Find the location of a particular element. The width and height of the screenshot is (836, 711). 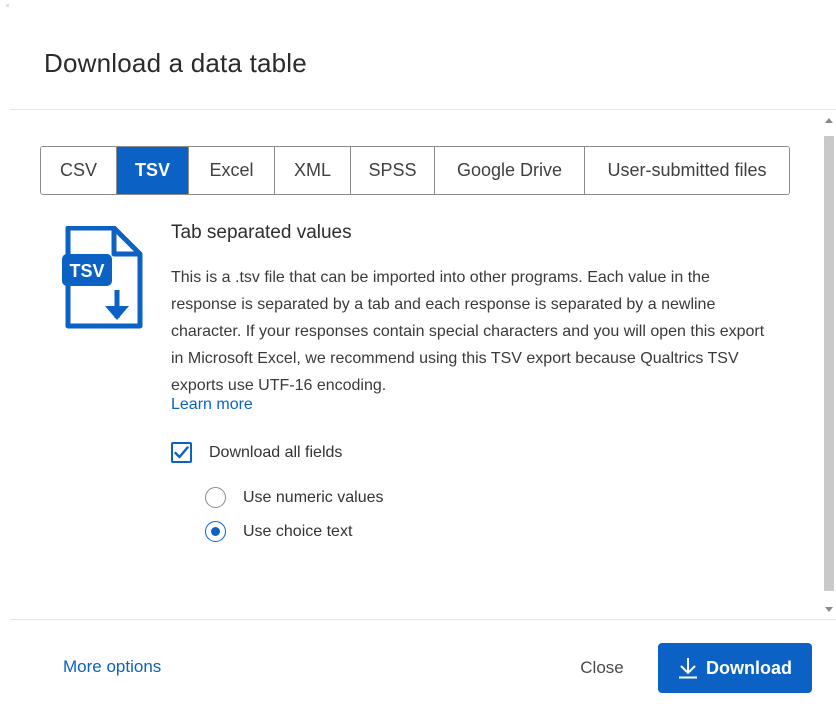

download-all-fields-option: Download all fields is located at coordinates (256, 452).